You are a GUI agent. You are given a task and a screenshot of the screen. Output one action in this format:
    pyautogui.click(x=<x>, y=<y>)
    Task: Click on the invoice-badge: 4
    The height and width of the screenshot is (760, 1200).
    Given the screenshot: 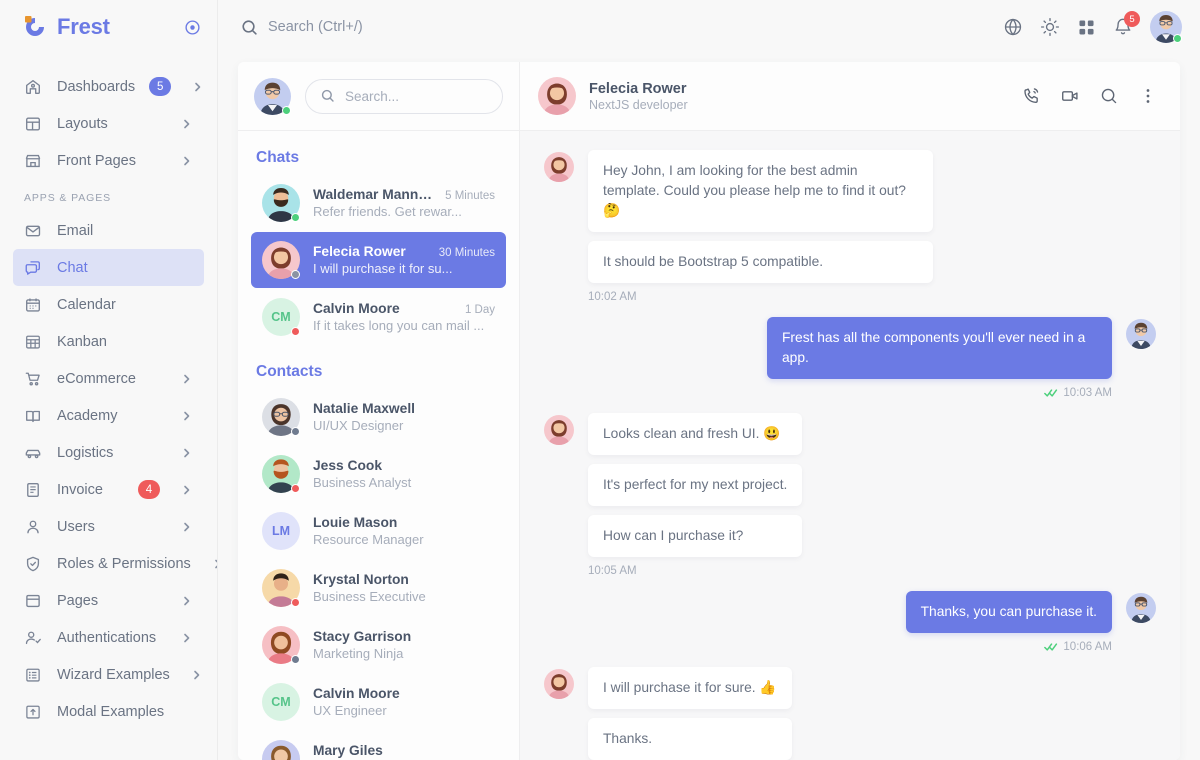 What is the action you would take?
    pyautogui.click(x=149, y=489)
    